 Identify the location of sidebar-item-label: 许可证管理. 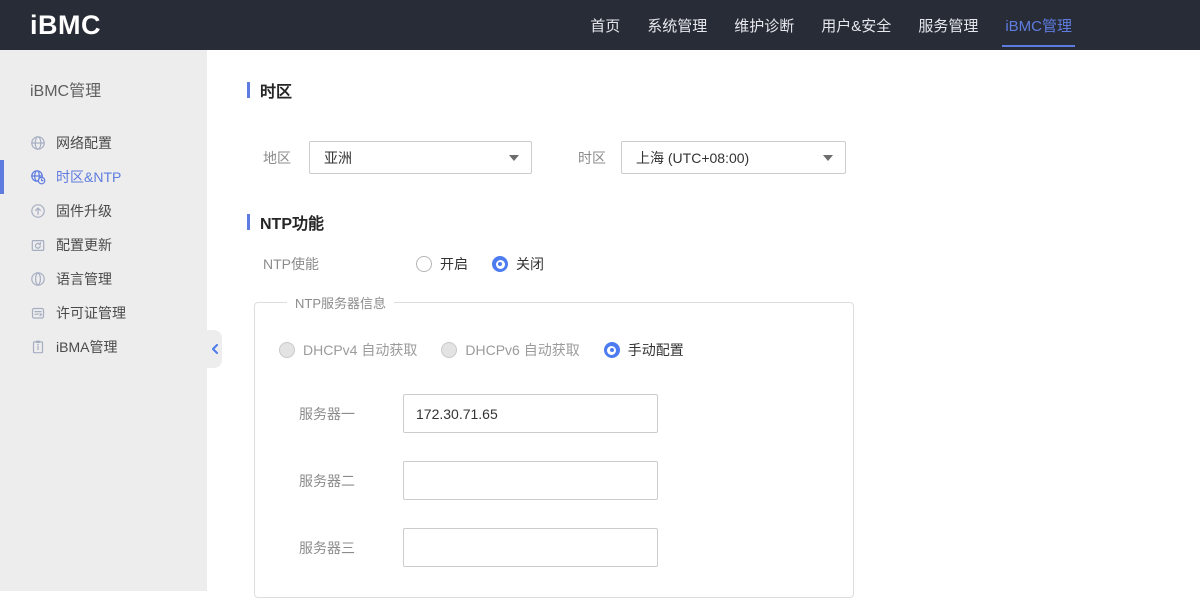
(91, 313).